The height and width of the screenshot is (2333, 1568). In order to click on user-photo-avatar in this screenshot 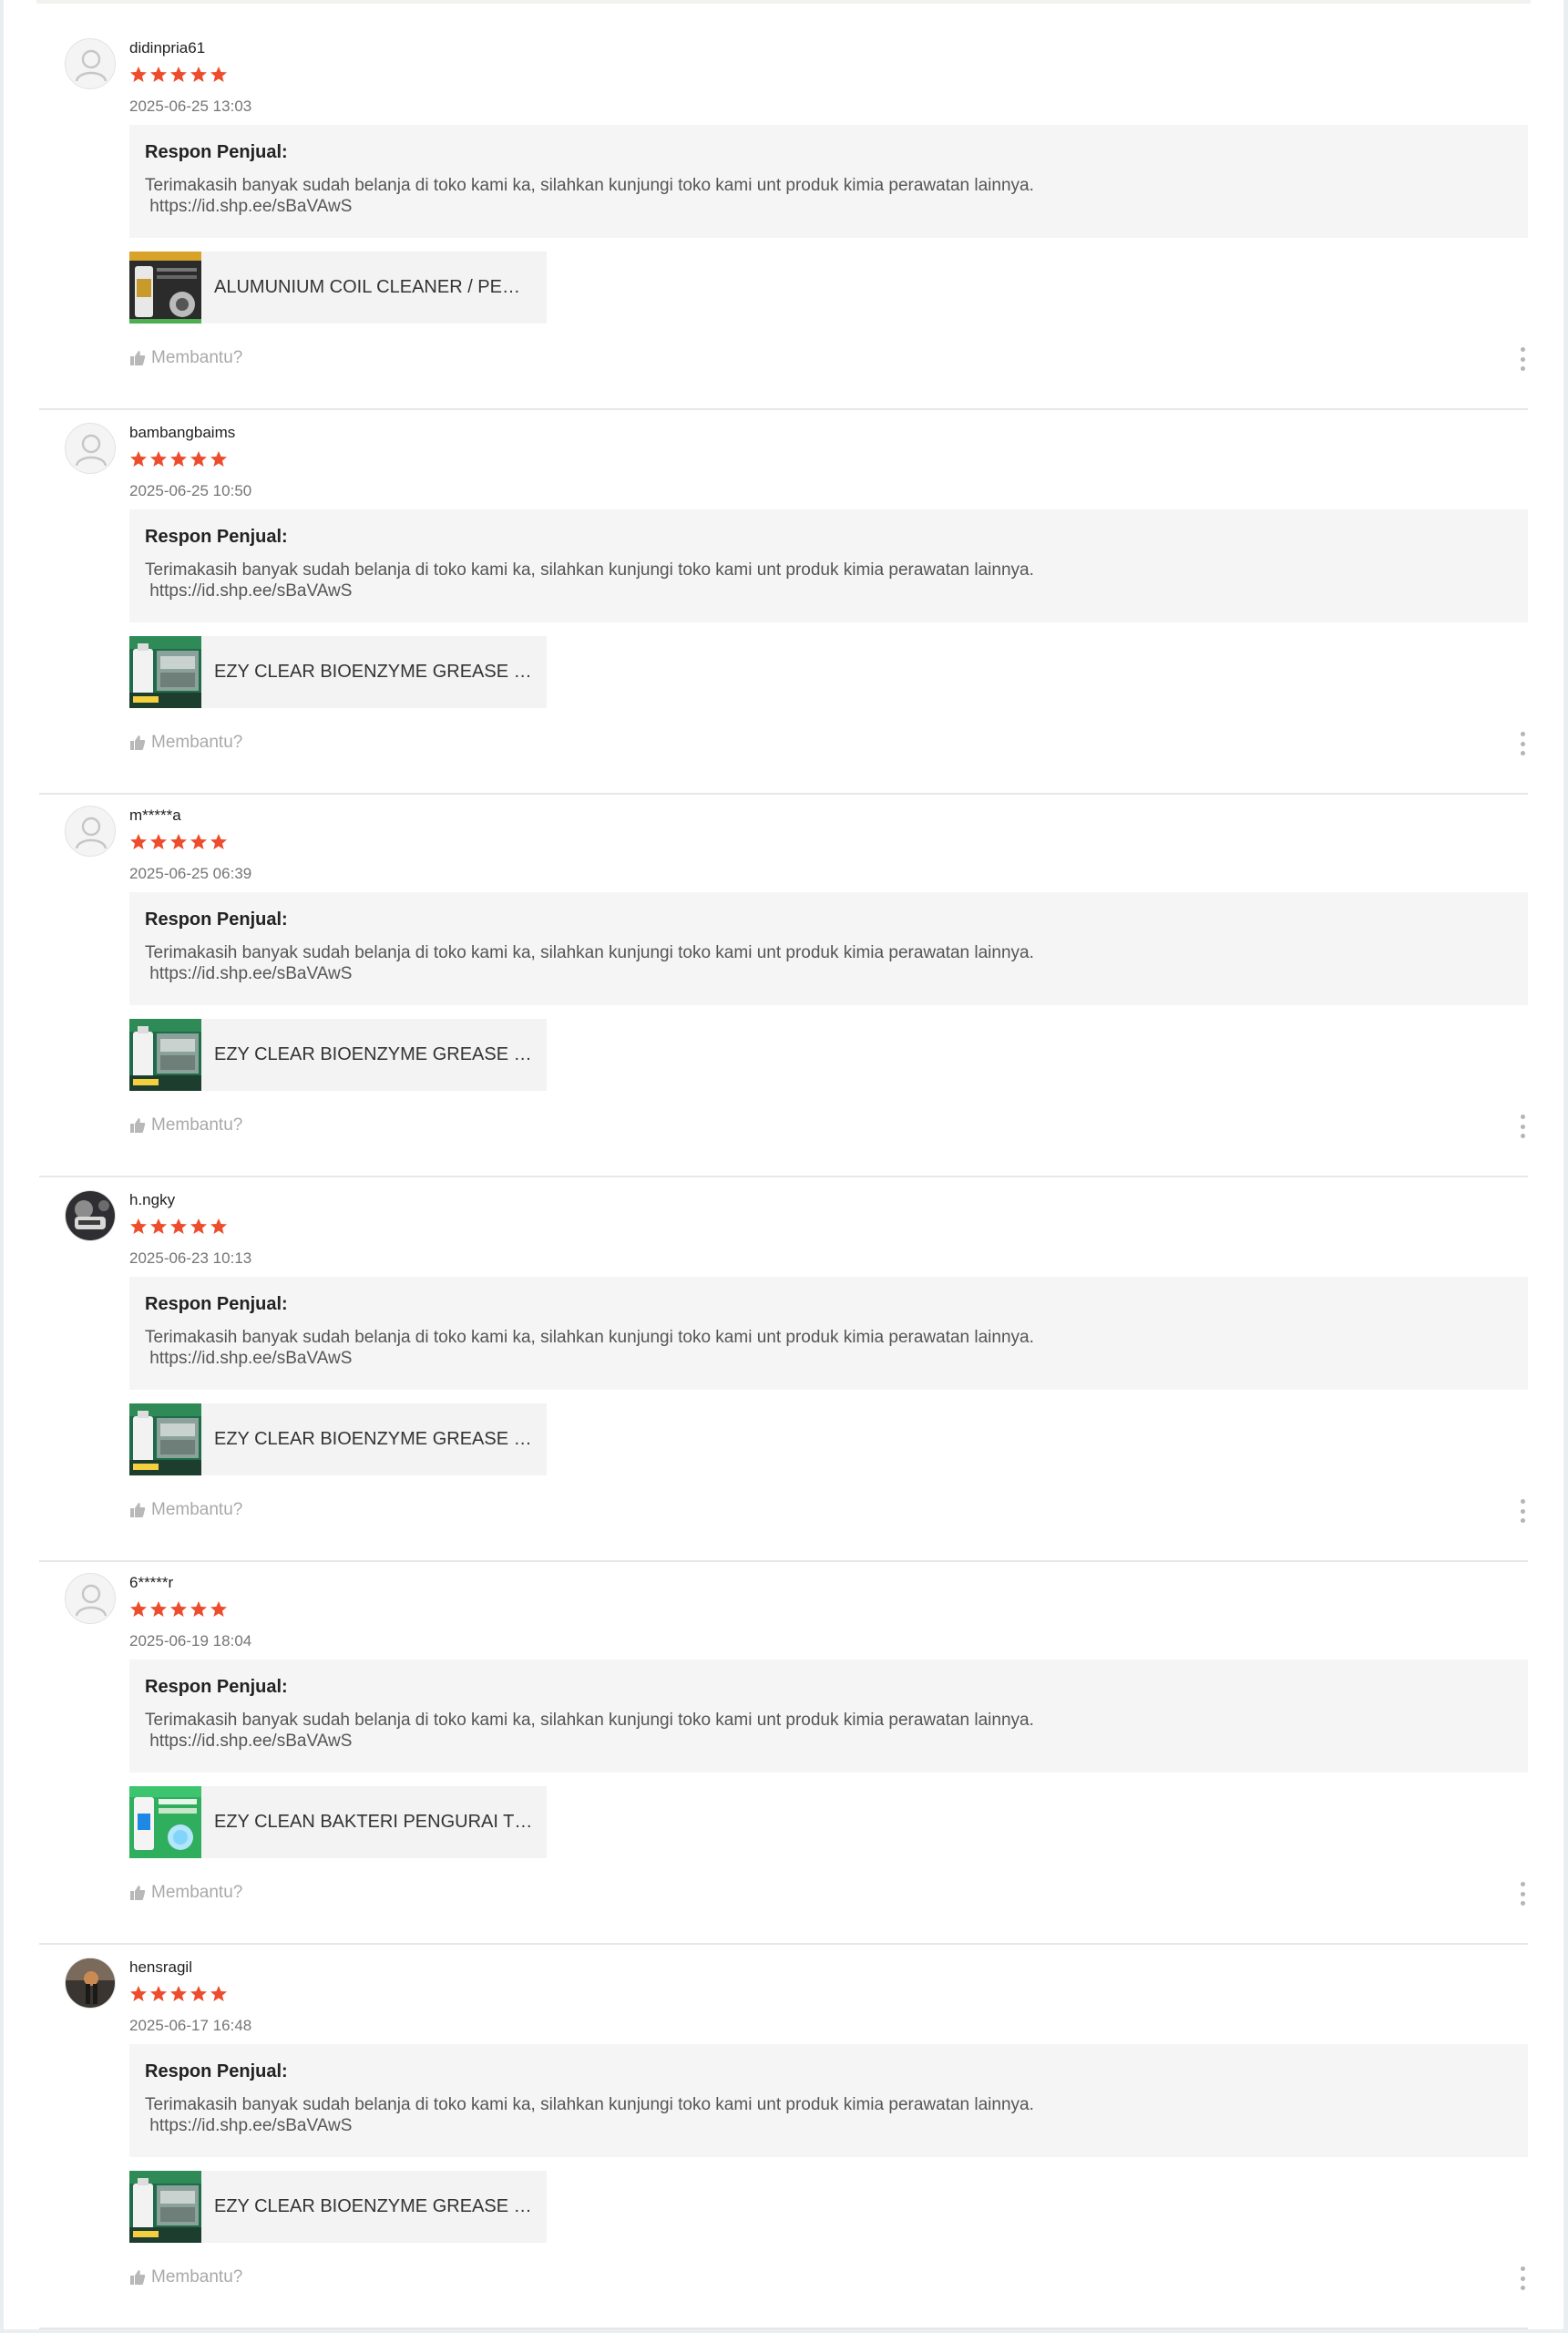, I will do `click(90, 1215)`.